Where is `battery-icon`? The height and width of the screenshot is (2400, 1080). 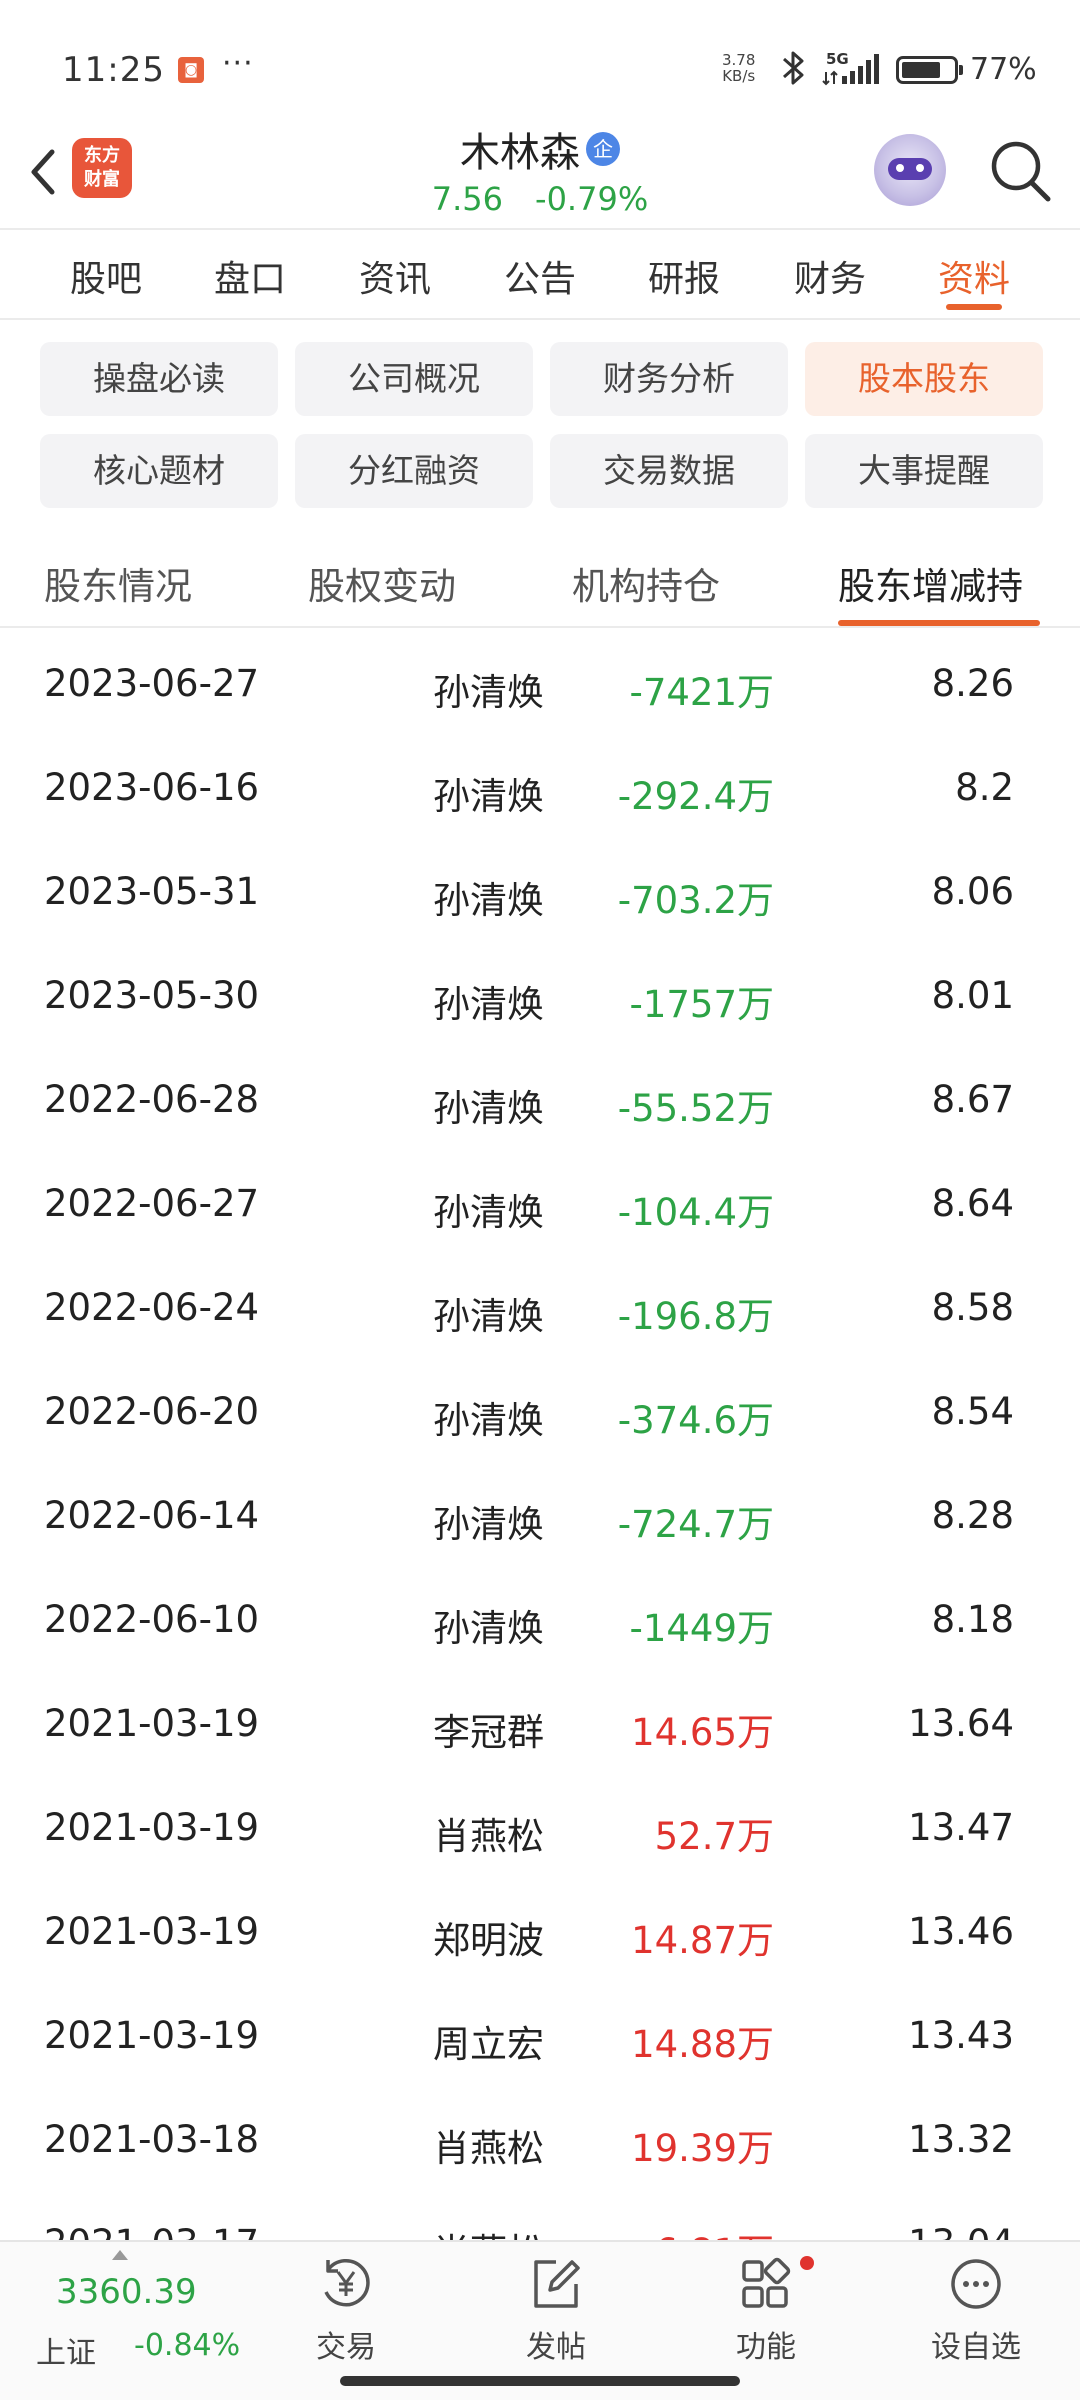 battery-icon is located at coordinates (929, 70).